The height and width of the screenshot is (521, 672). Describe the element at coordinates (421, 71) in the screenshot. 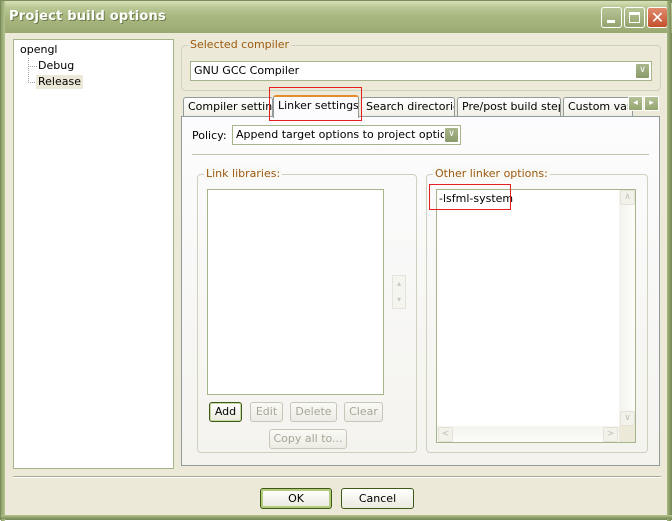

I see `compiler-select: GNU GCC Compiler ∨` at that location.